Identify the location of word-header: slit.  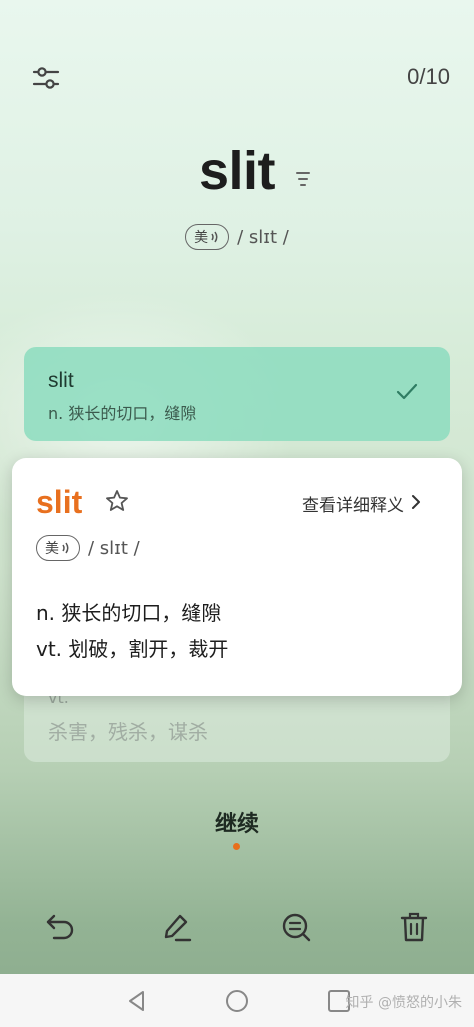
(237, 171).